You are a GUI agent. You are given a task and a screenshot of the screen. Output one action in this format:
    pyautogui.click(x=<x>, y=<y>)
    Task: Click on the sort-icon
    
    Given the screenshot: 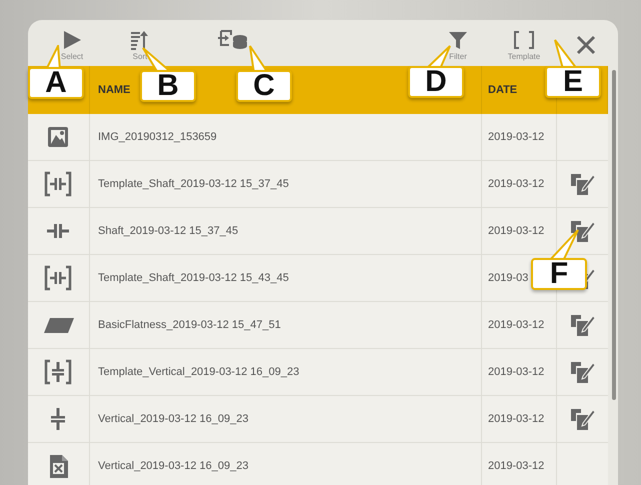 What is the action you would take?
    pyautogui.click(x=140, y=40)
    